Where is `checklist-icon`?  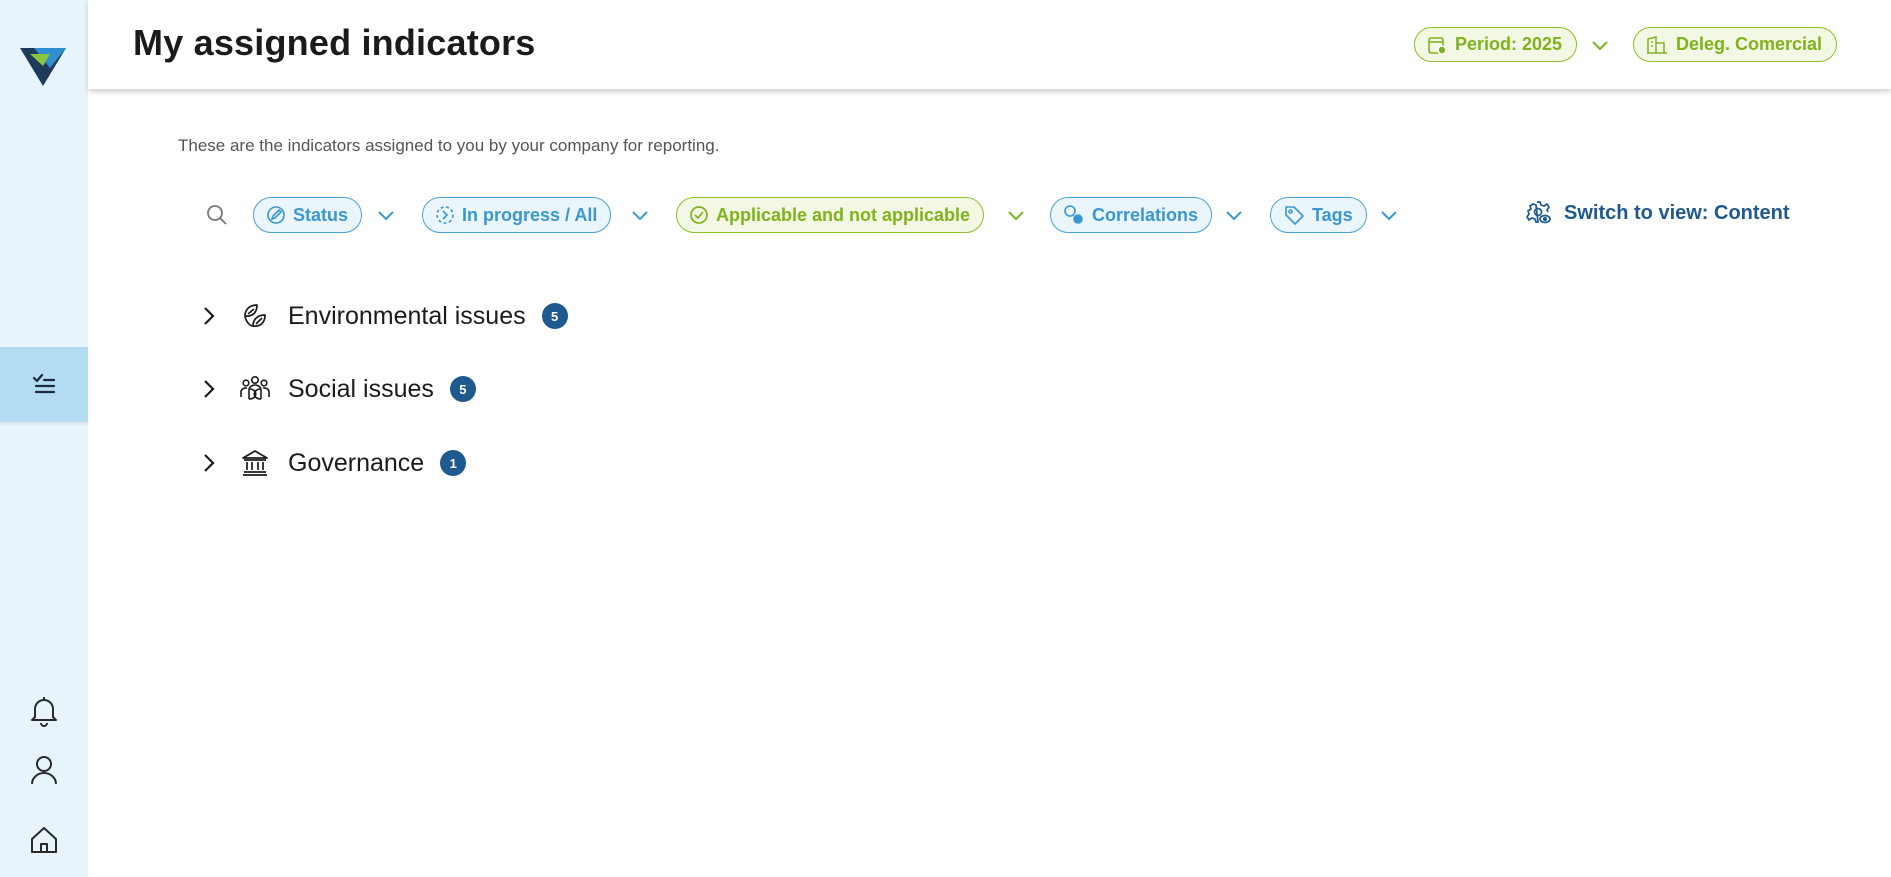
checklist-icon is located at coordinates (44, 383).